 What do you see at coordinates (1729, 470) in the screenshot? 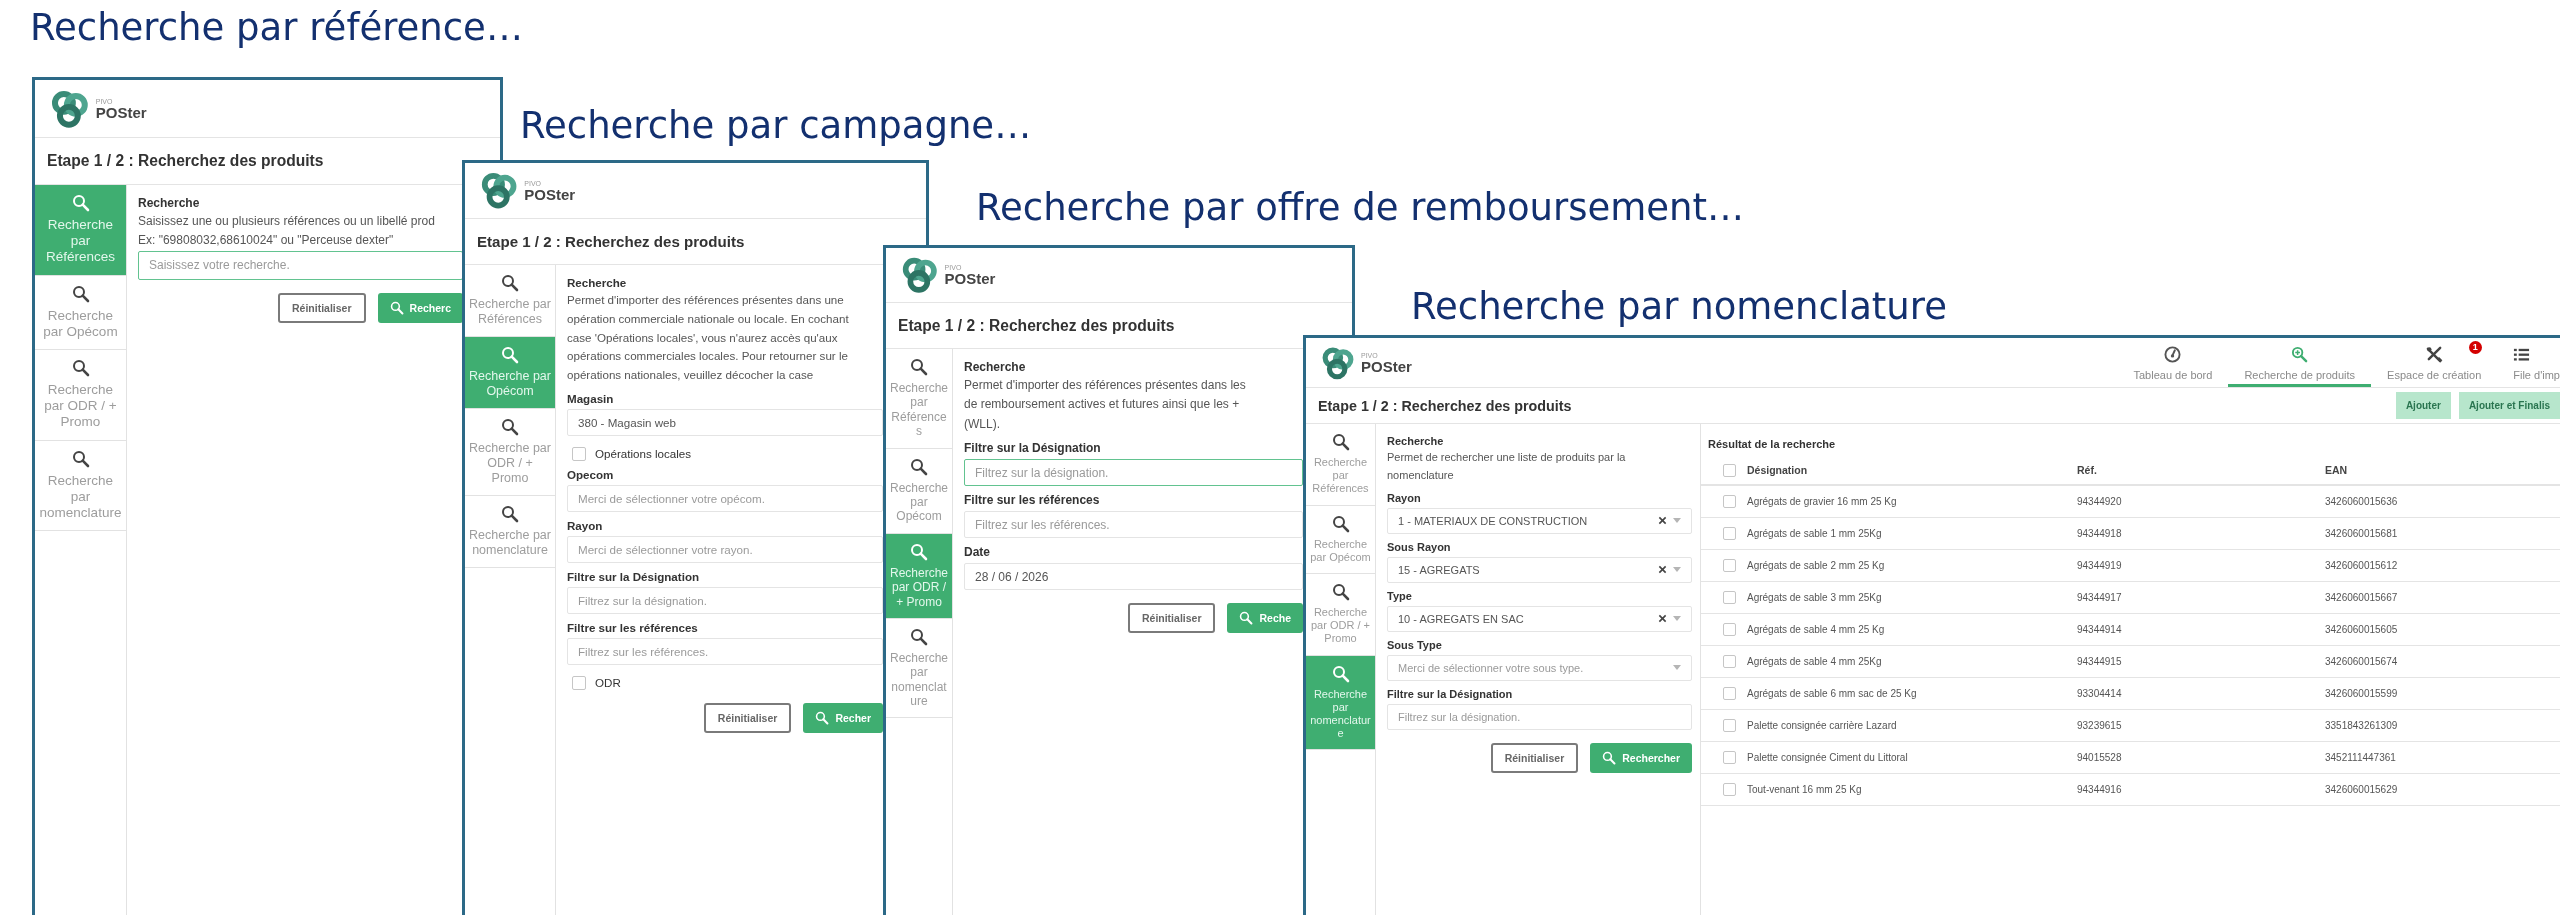
I see `select-all-checkbox` at bounding box center [1729, 470].